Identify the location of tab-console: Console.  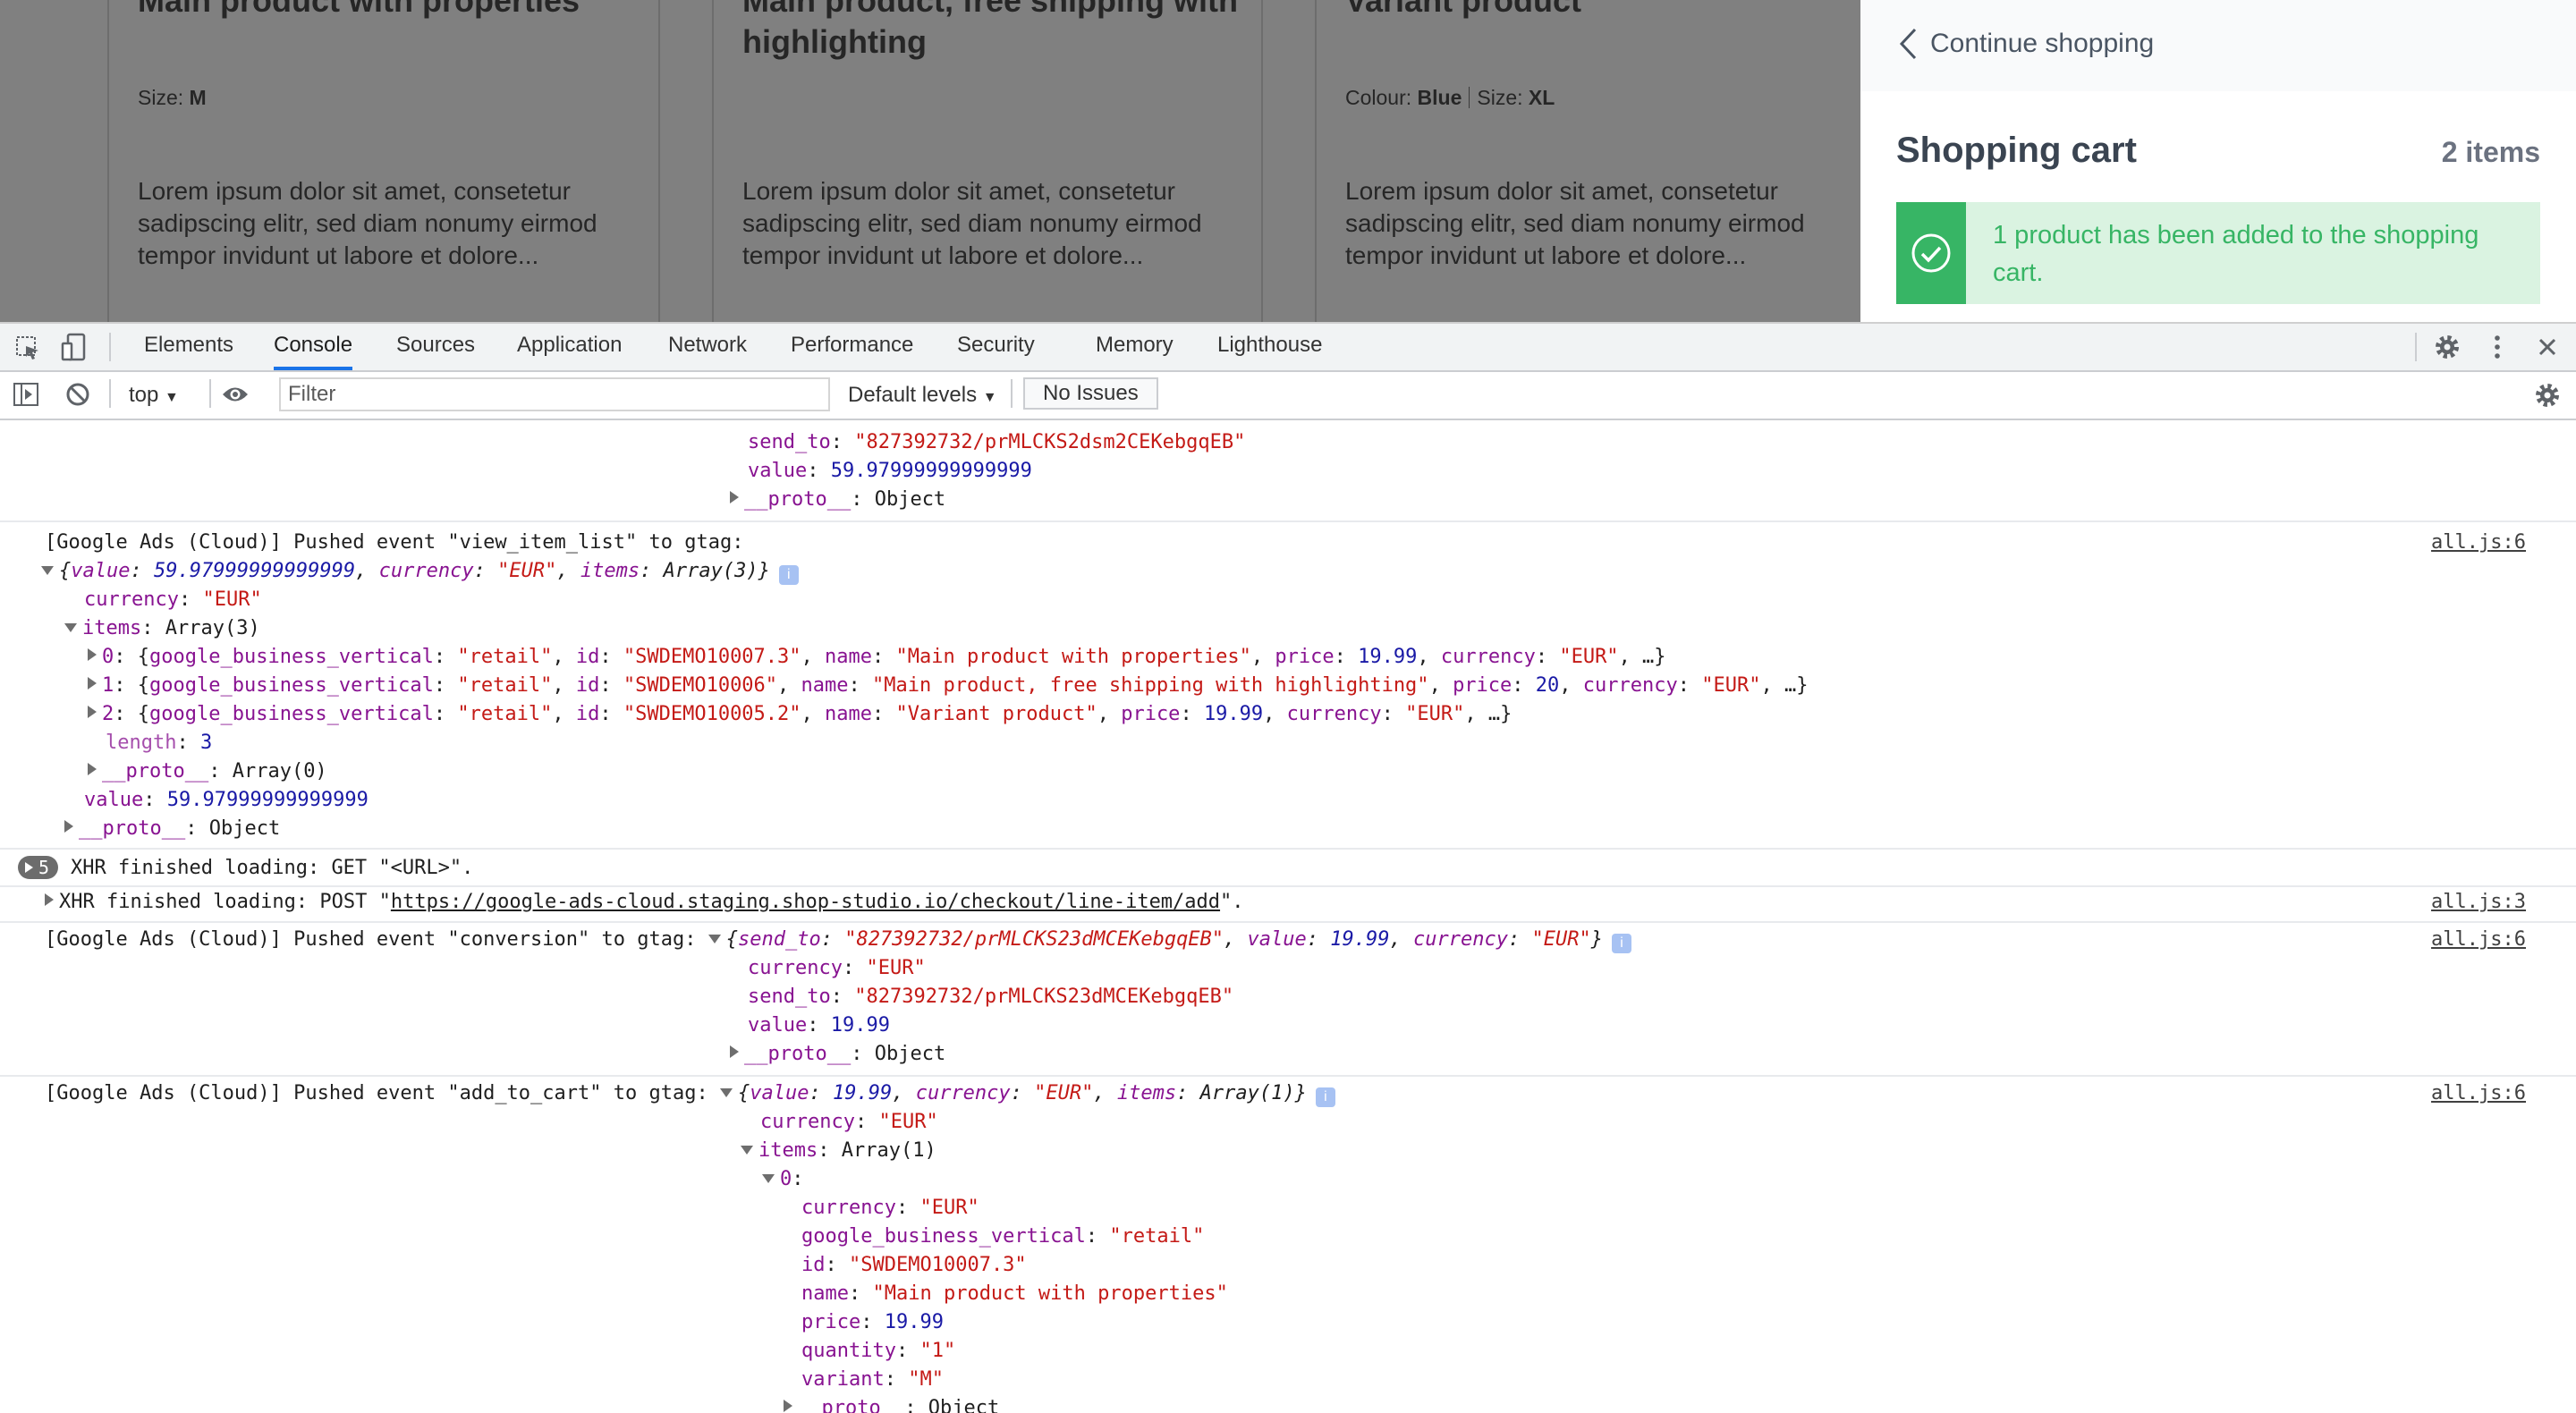
(313, 351).